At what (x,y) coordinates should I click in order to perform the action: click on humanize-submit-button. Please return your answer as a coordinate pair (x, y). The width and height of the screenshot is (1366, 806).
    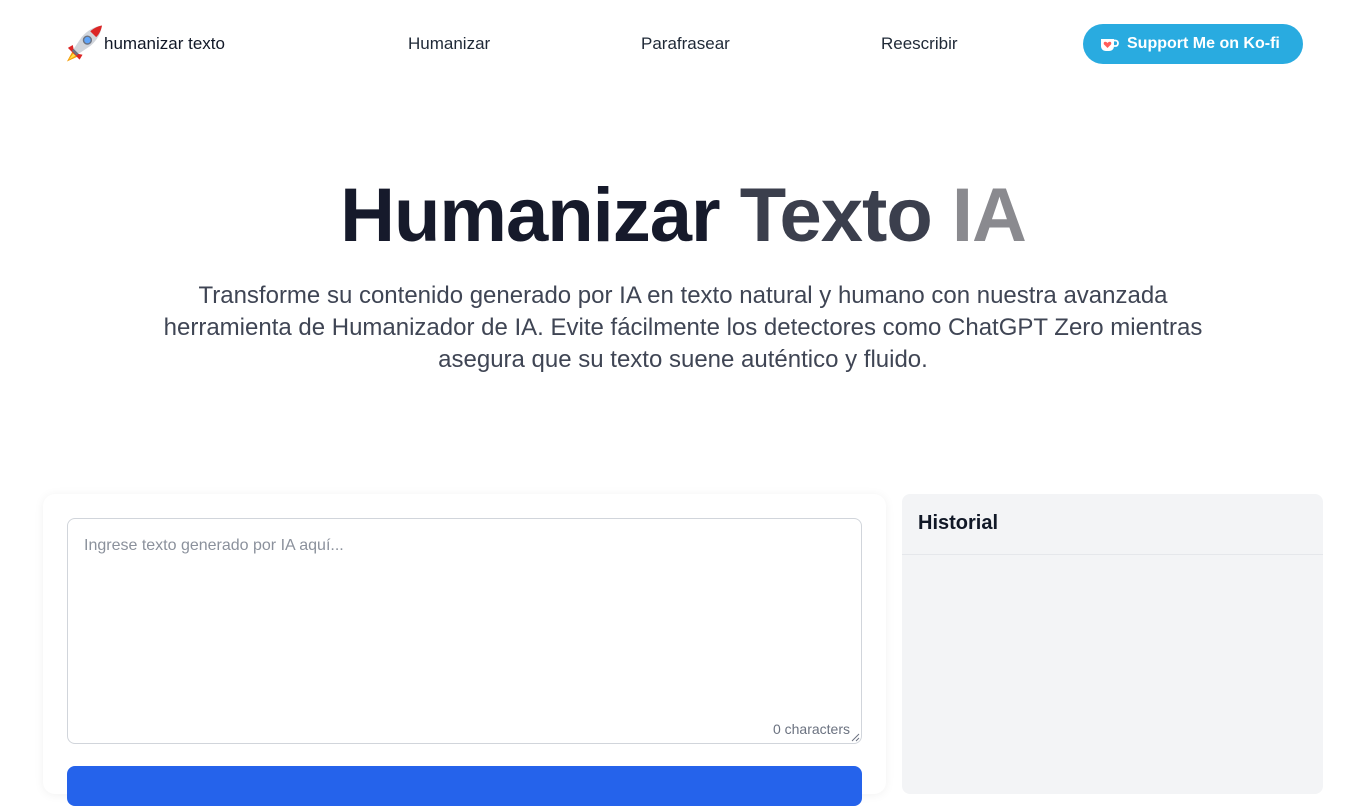
    Looking at the image, I should click on (464, 786).